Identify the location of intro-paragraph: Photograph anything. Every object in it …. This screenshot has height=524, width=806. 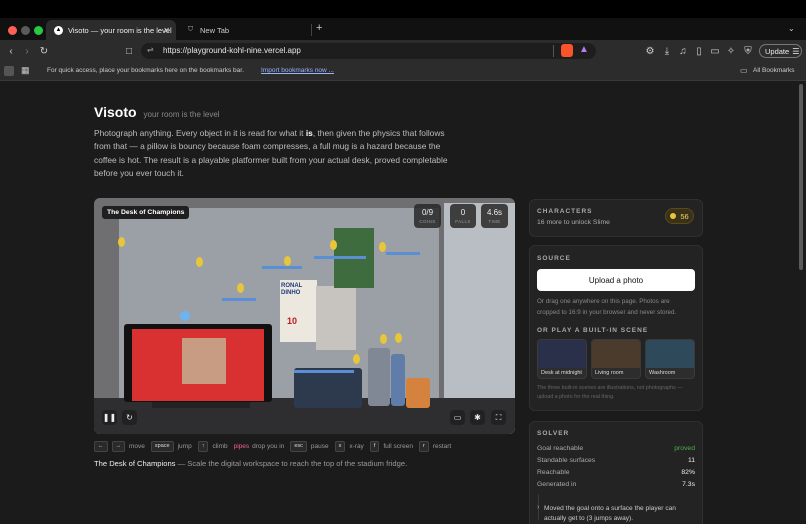
(278, 153).